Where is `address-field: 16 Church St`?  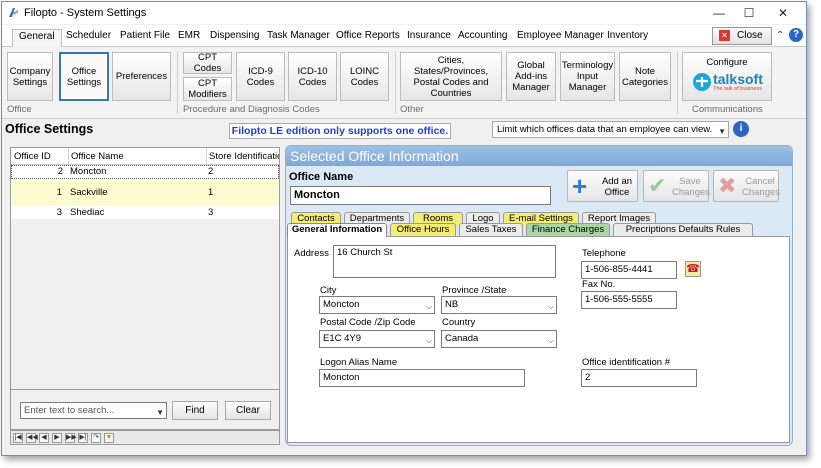
address-field: 16 Church St is located at coordinates (444, 261).